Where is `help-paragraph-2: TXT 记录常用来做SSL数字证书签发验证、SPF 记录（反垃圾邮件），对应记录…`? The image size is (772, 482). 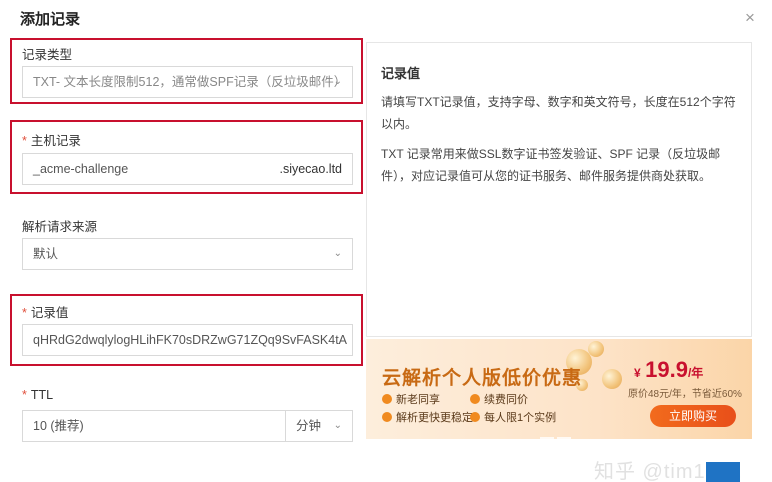 help-paragraph-2: TXT 记录常用来做SSL数字证书签发验证、SPF 记录（反垃圾邮件），对应记录… is located at coordinates (551, 165).